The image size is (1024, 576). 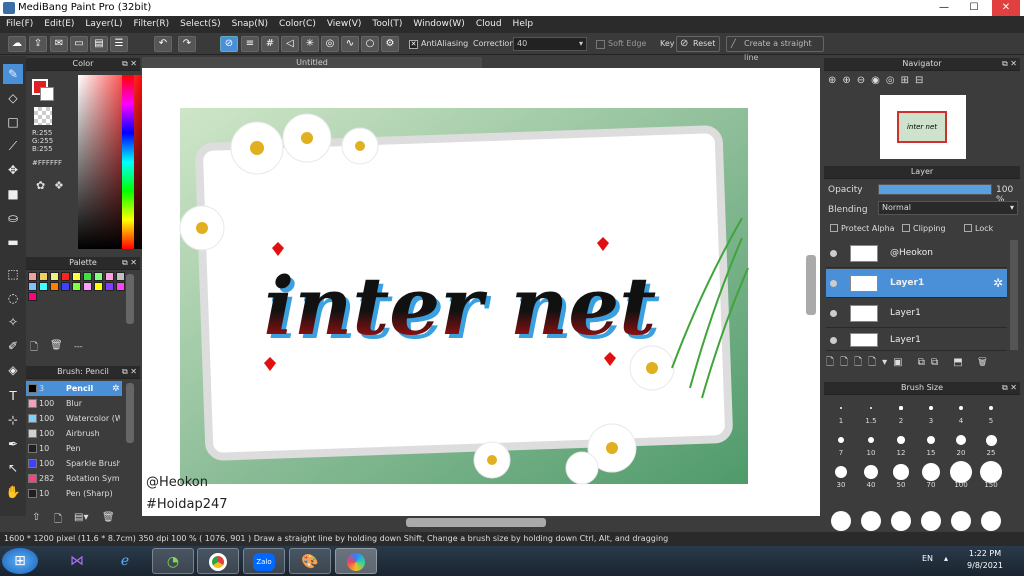 I want to click on eraser-tool-icon: ◇, so click(x=13, y=98).